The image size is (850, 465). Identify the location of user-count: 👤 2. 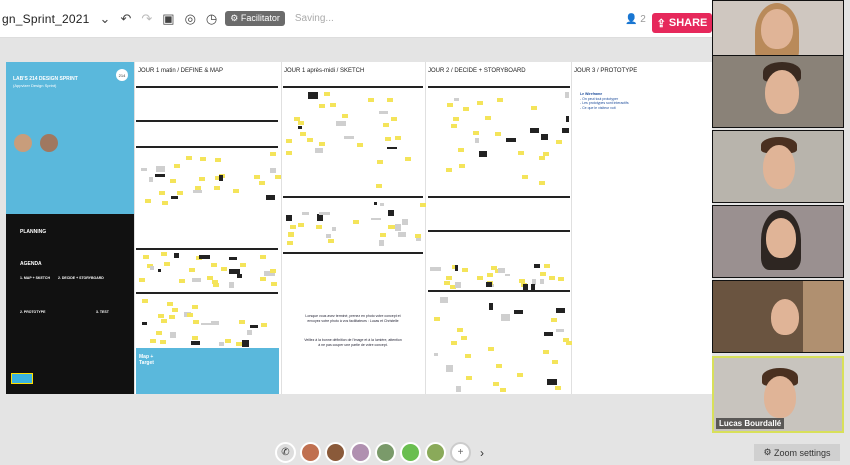
(635, 19).